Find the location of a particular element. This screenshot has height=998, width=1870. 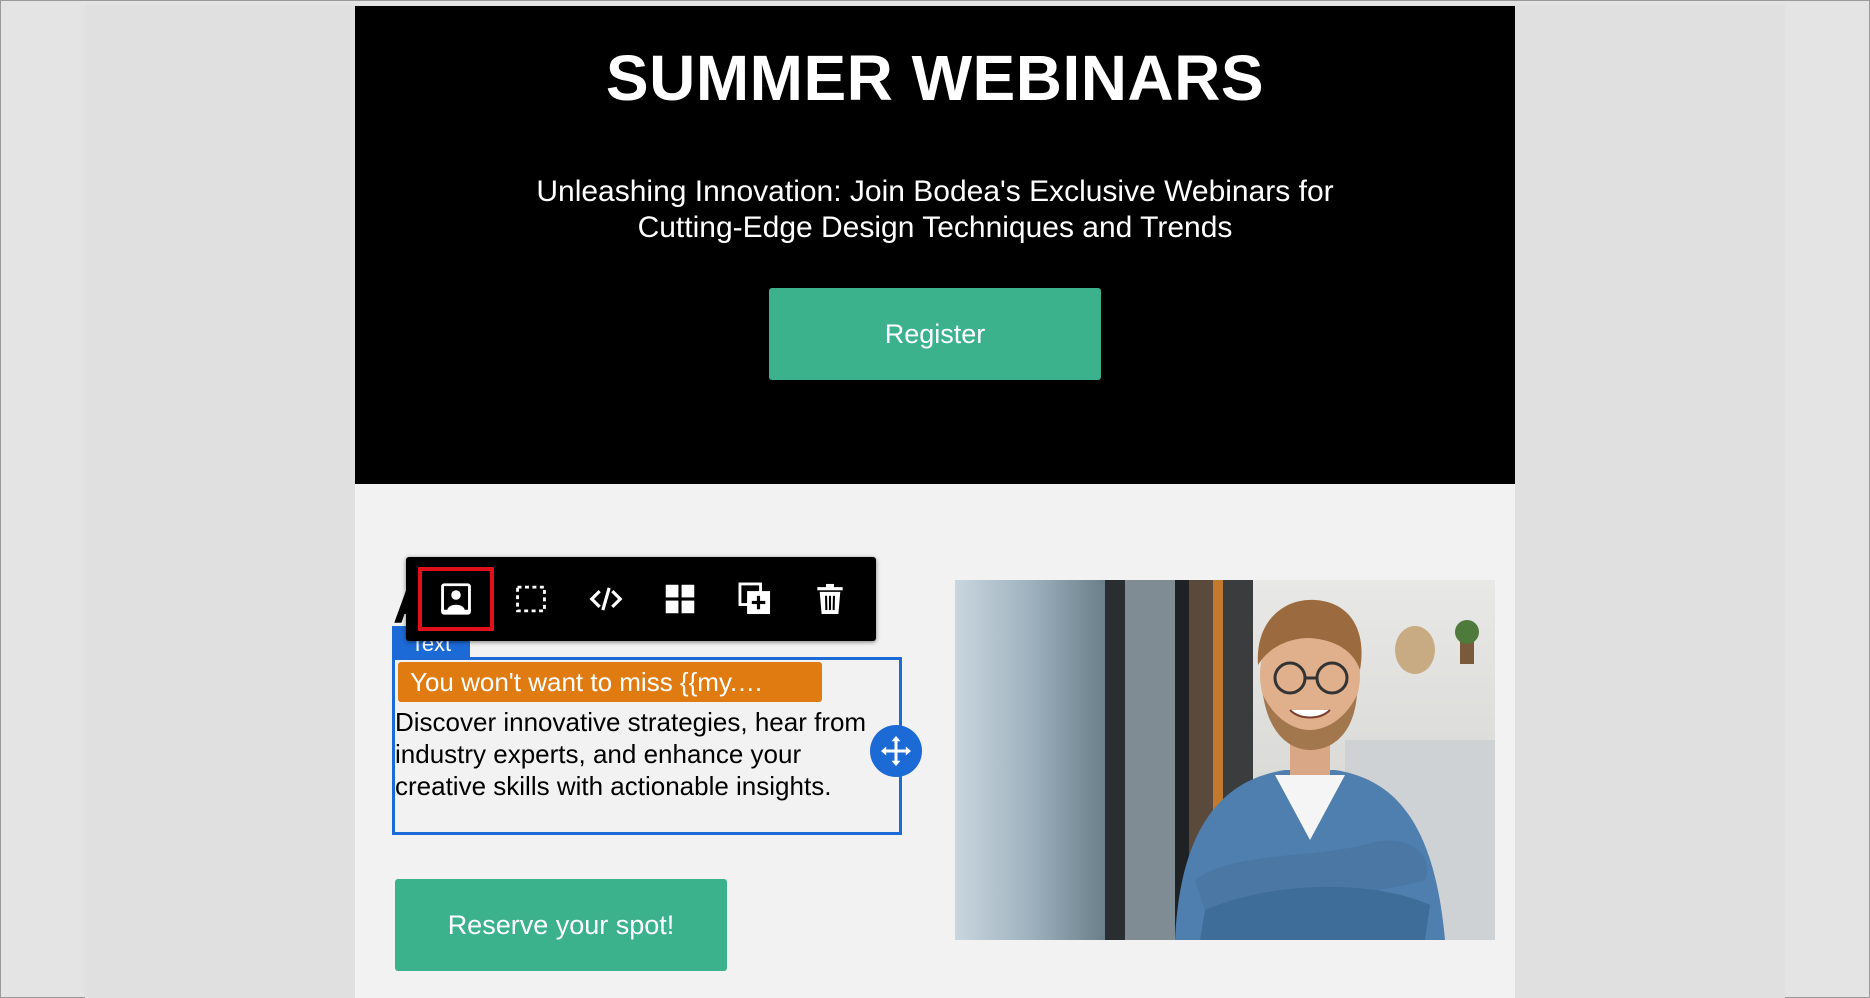

register-button: Register is located at coordinates (935, 334).